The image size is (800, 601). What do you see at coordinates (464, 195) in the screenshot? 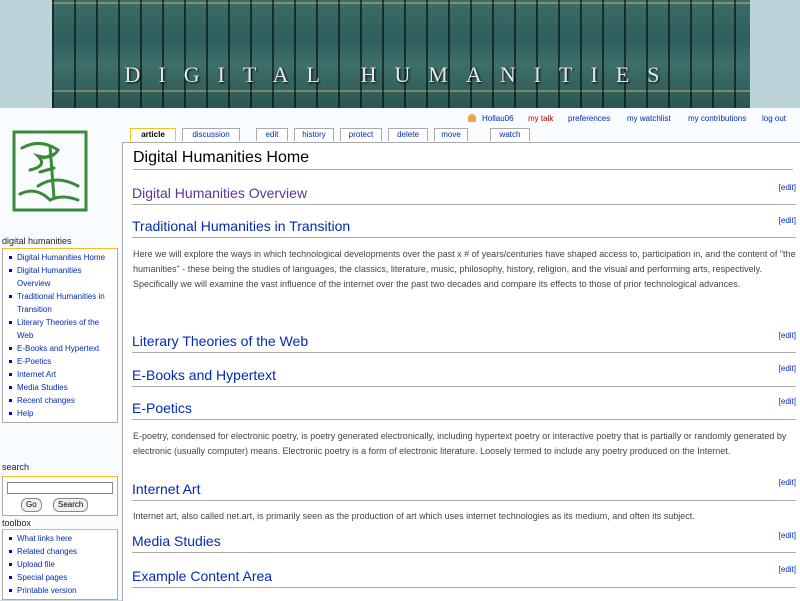
I see `section-heading-overview: Digital Humanities Overview` at bounding box center [464, 195].